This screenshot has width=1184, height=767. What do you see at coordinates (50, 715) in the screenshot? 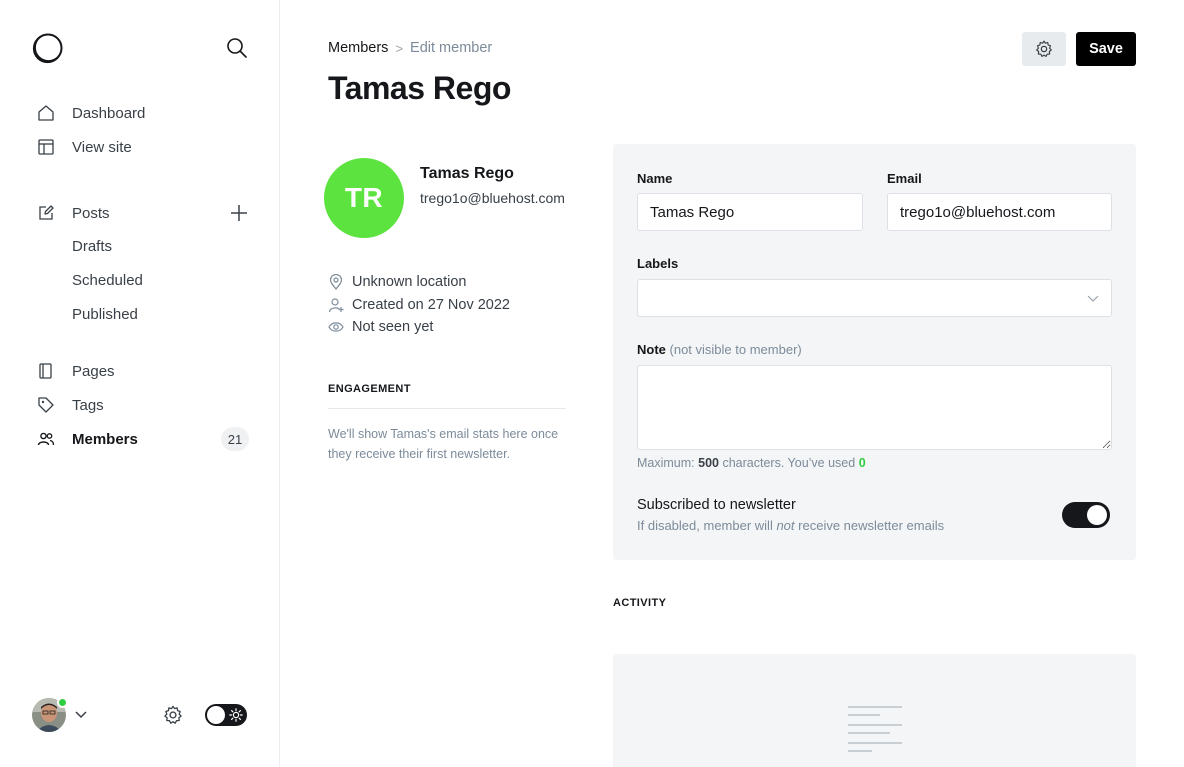
I see `user-avatar` at bounding box center [50, 715].